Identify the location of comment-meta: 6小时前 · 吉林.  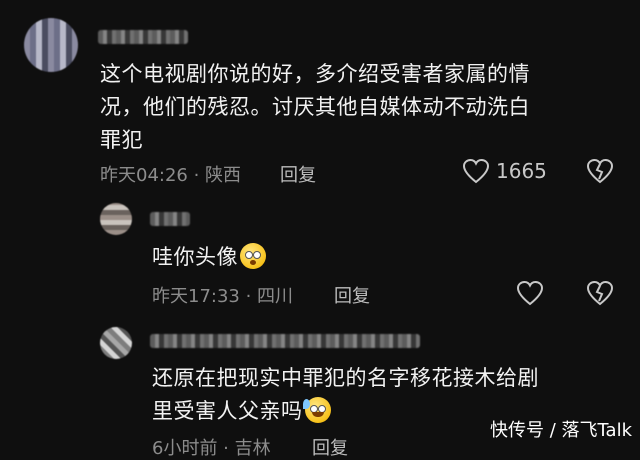
(211, 448).